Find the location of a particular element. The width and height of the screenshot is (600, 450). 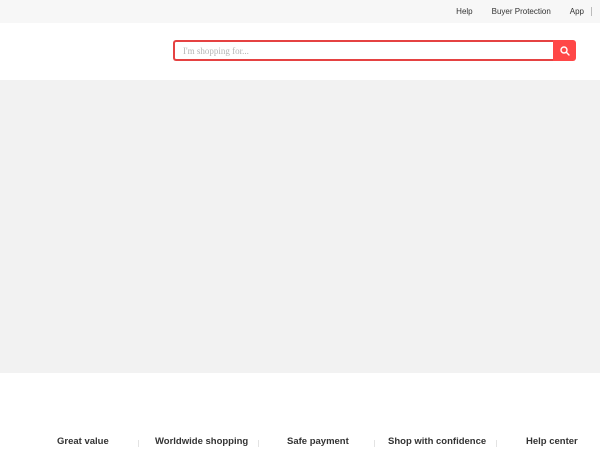

top-links: Help Buyer Protection App is located at coordinates (514, 11).